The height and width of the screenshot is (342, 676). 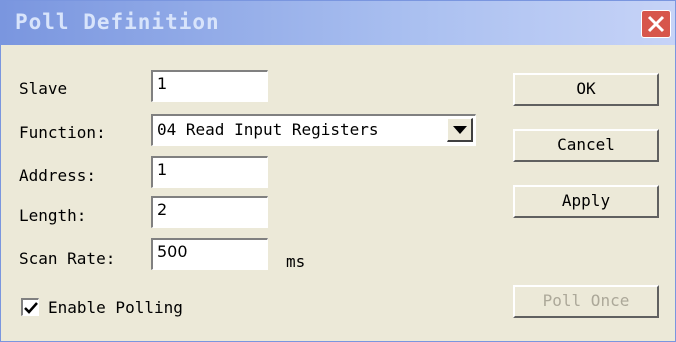 What do you see at coordinates (586, 301) in the screenshot?
I see `poll-once-button: Poll Once` at bounding box center [586, 301].